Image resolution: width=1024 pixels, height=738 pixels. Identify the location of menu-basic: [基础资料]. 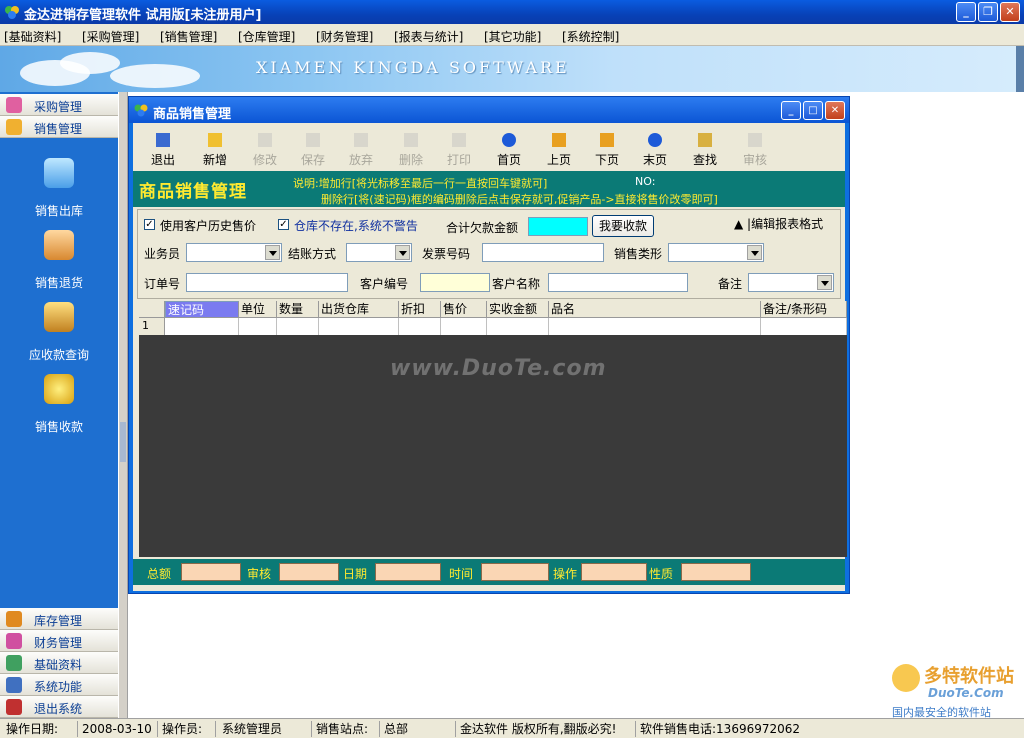
(32, 36).